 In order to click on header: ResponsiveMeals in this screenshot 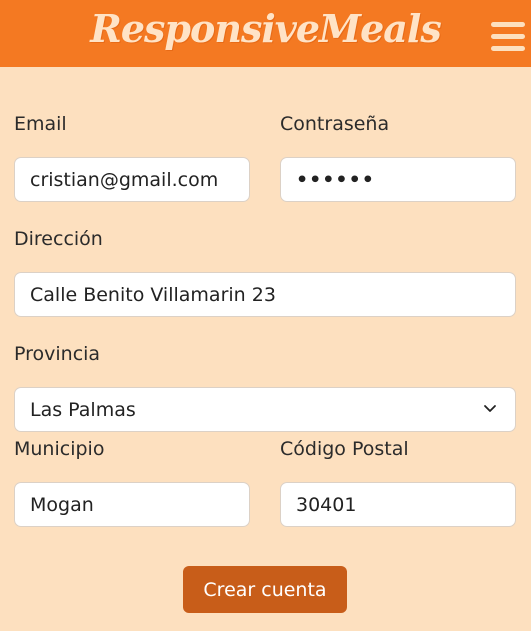, I will do `click(265, 33)`.